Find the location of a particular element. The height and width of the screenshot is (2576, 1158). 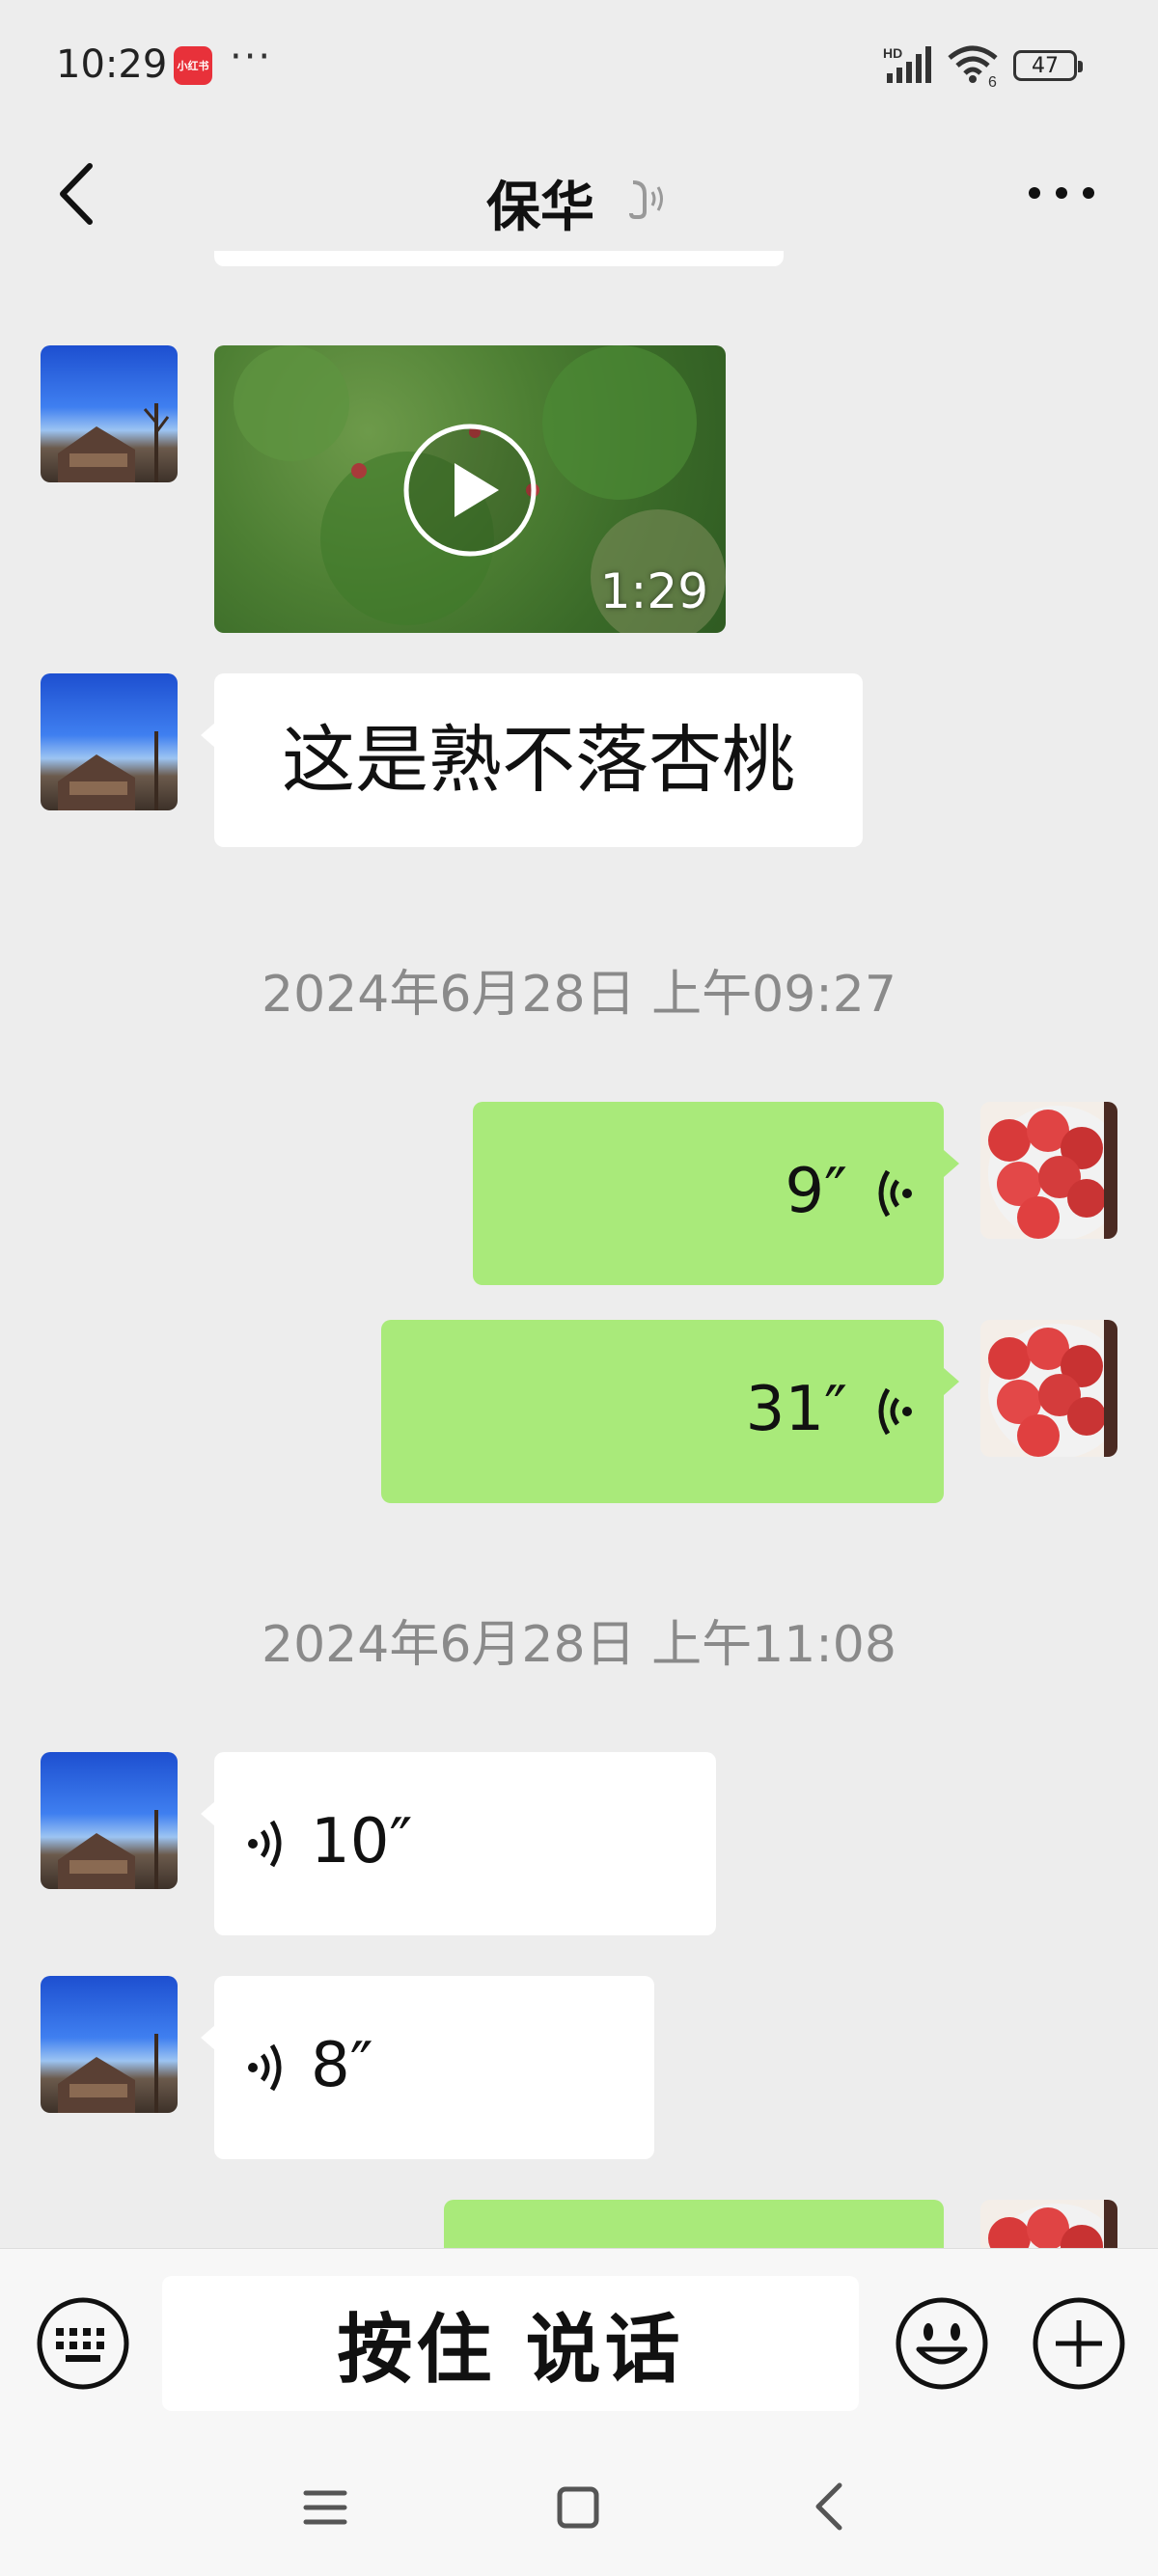

recent-apps-button is located at coordinates (325, 2509).